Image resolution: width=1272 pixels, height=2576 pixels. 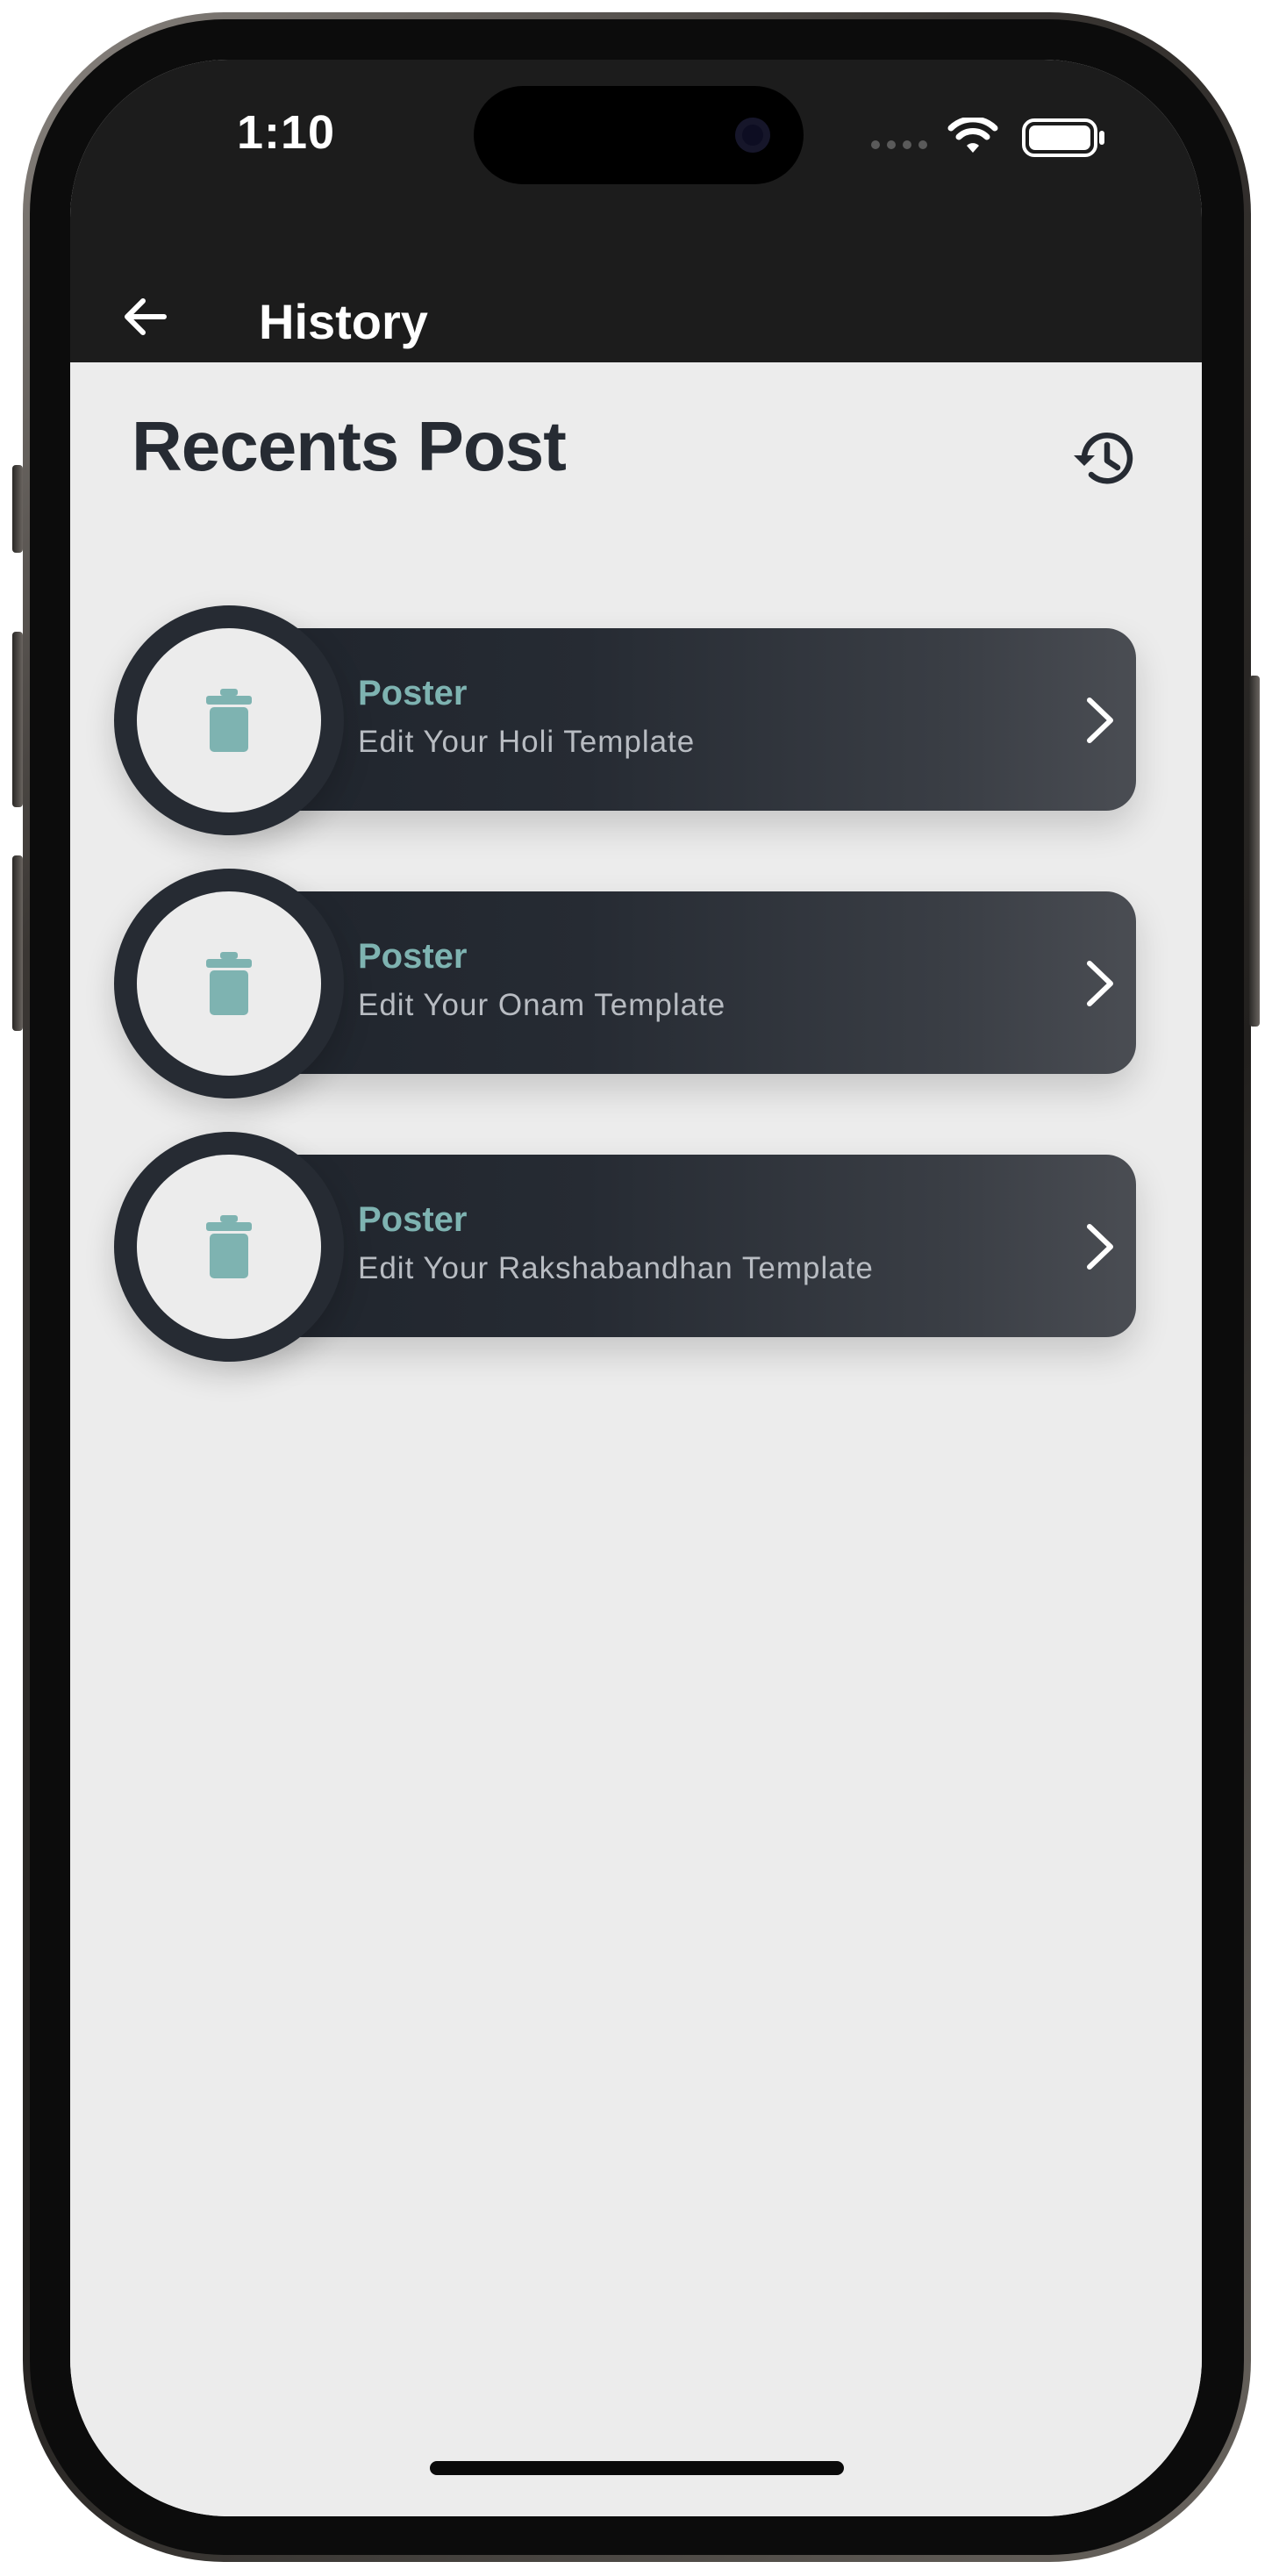 What do you see at coordinates (752, 135) in the screenshot?
I see `camera-icon` at bounding box center [752, 135].